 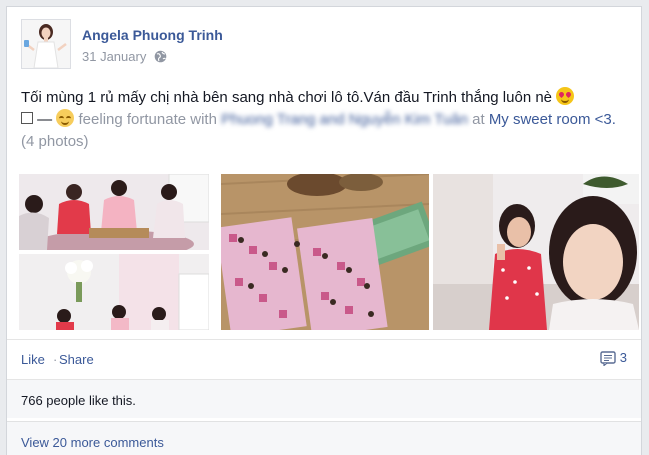 What do you see at coordinates (344, 119) in the screenshot?
I see `tagged-friends: Phuong Trang and Nguyễn Kim Tuân` at bounding box center [344, 119].